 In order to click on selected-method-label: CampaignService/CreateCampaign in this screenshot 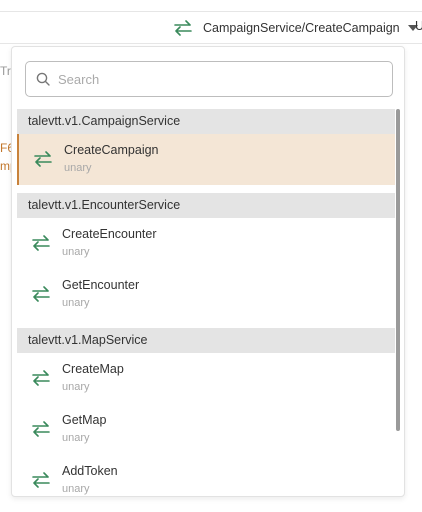, I will do `click(301, 28)`.